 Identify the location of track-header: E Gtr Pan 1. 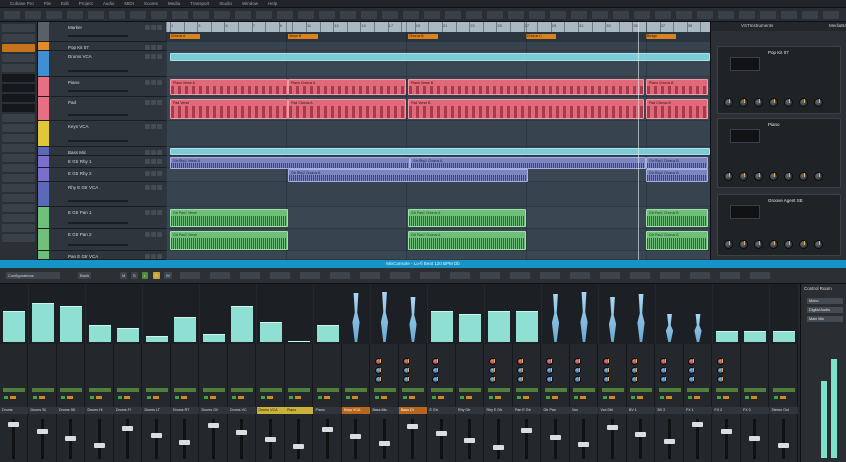
(102, 218).